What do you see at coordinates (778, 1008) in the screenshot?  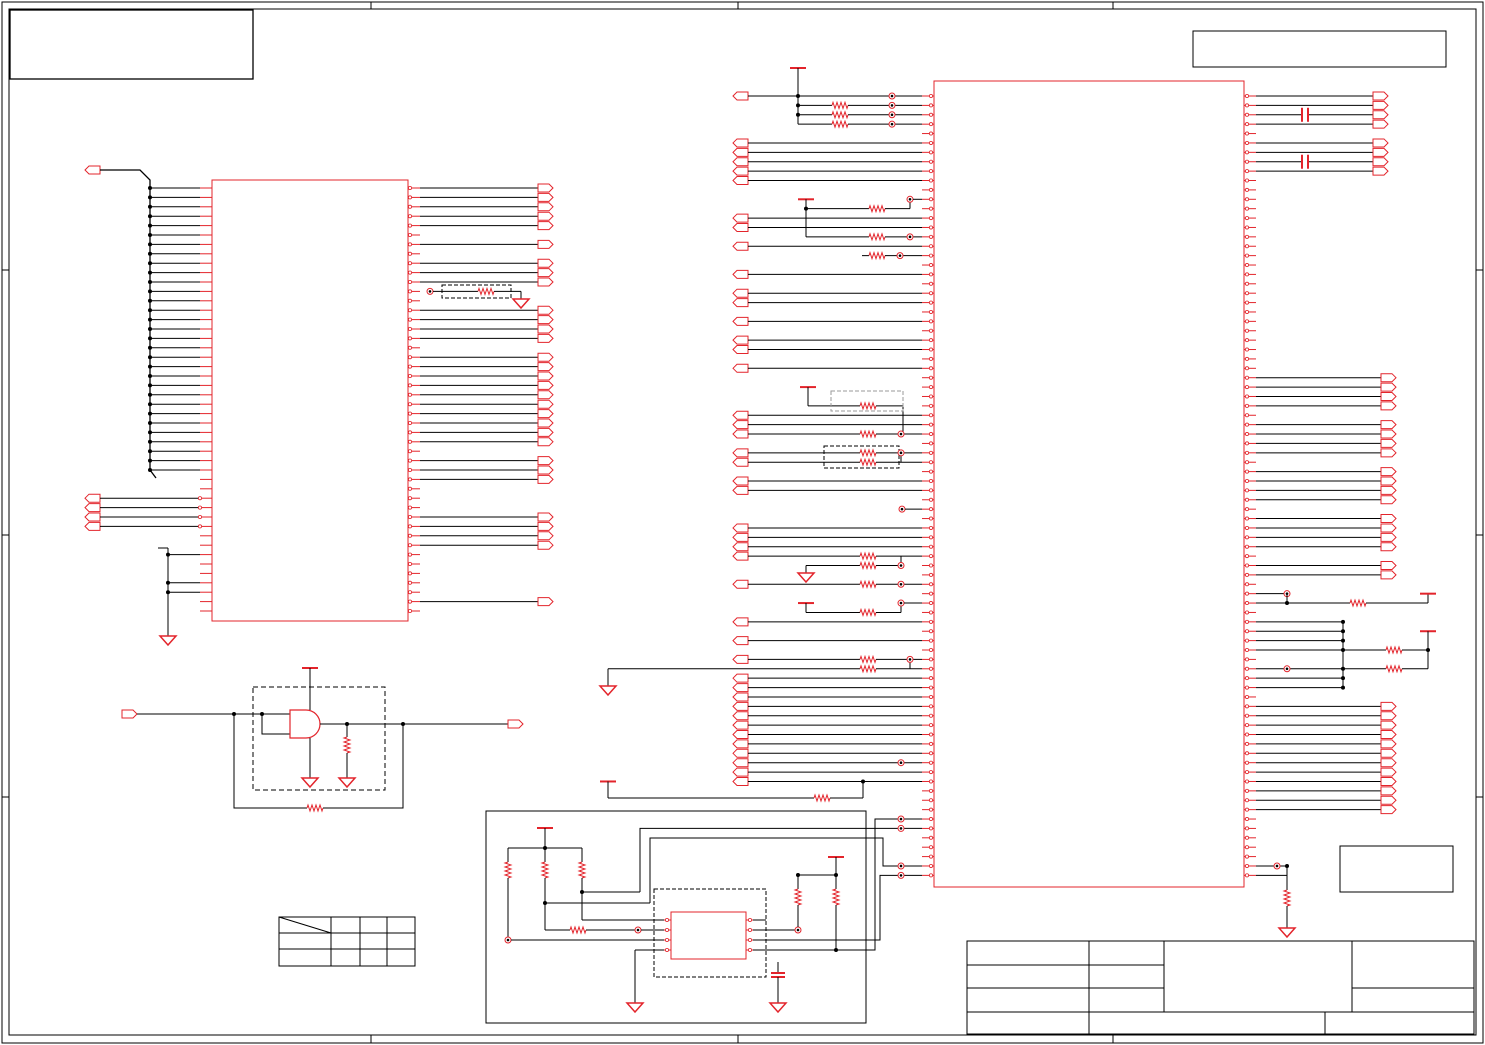 I see `ground-symbol` at bounding box center [778, 1008].